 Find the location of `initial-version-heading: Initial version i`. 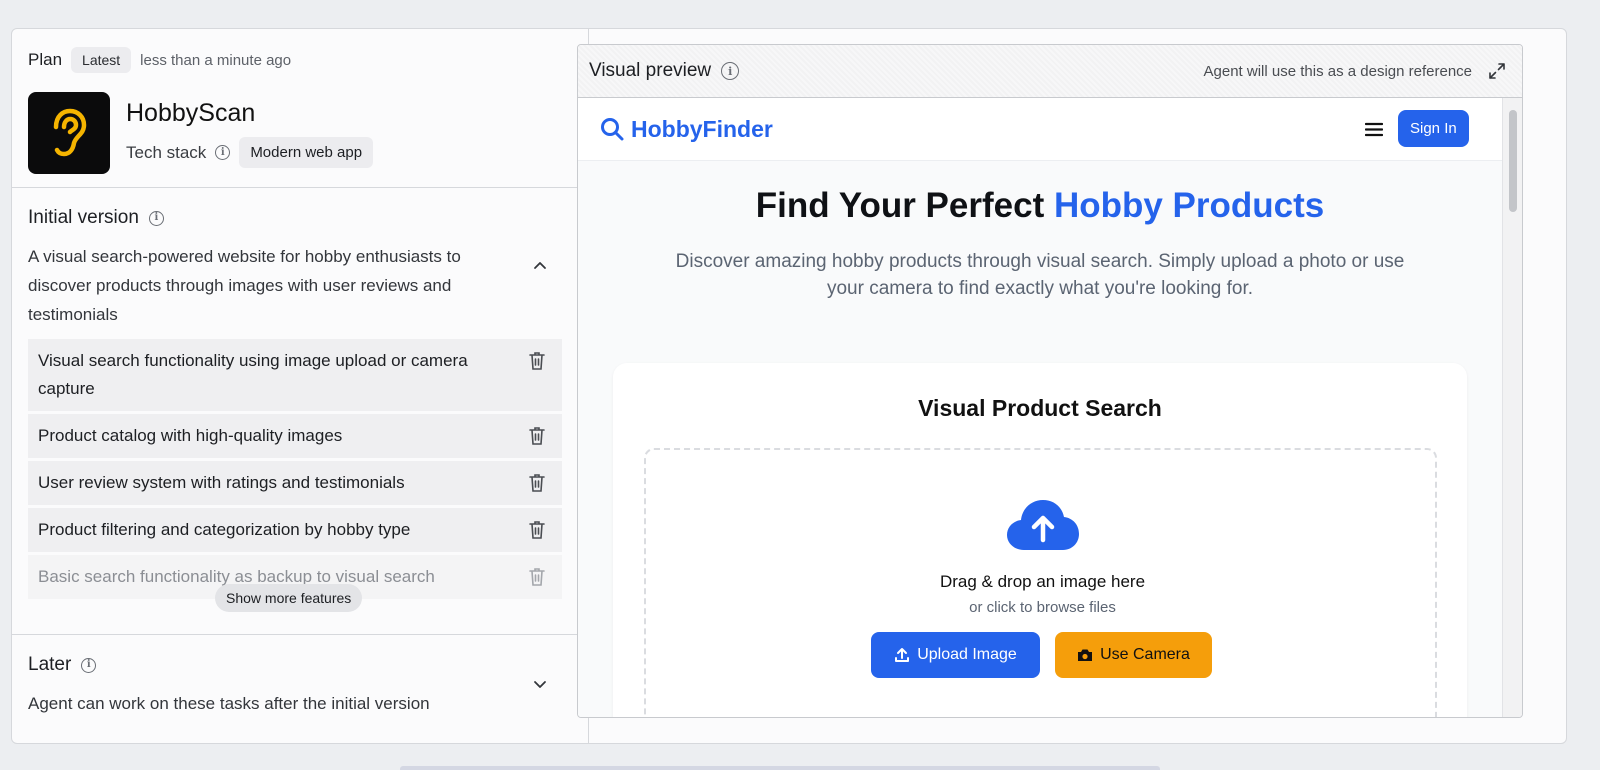

initial-version-heading: Initial version i is located at coordinates (96, 218).